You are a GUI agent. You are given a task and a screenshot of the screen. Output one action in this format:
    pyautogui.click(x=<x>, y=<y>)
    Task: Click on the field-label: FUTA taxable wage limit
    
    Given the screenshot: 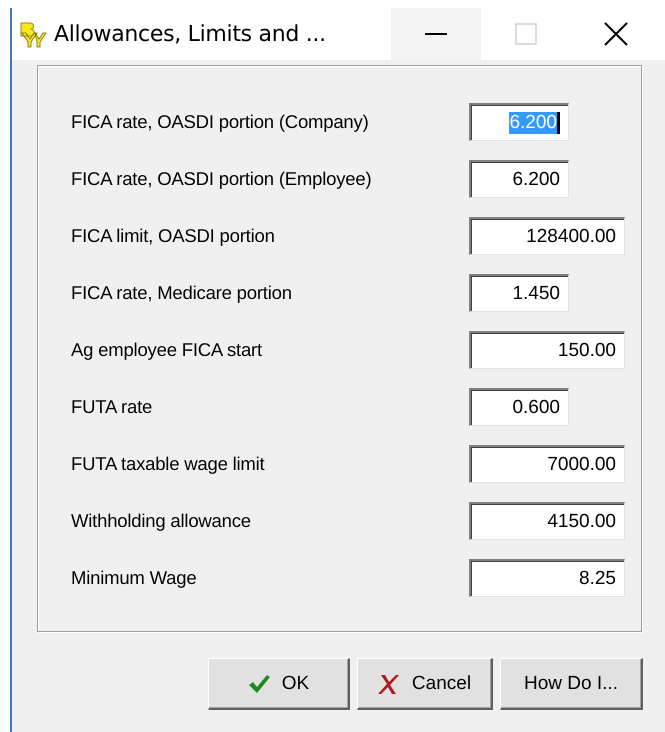 What is the action you would take?
    pyautogui.click(x=168, y=464)
    